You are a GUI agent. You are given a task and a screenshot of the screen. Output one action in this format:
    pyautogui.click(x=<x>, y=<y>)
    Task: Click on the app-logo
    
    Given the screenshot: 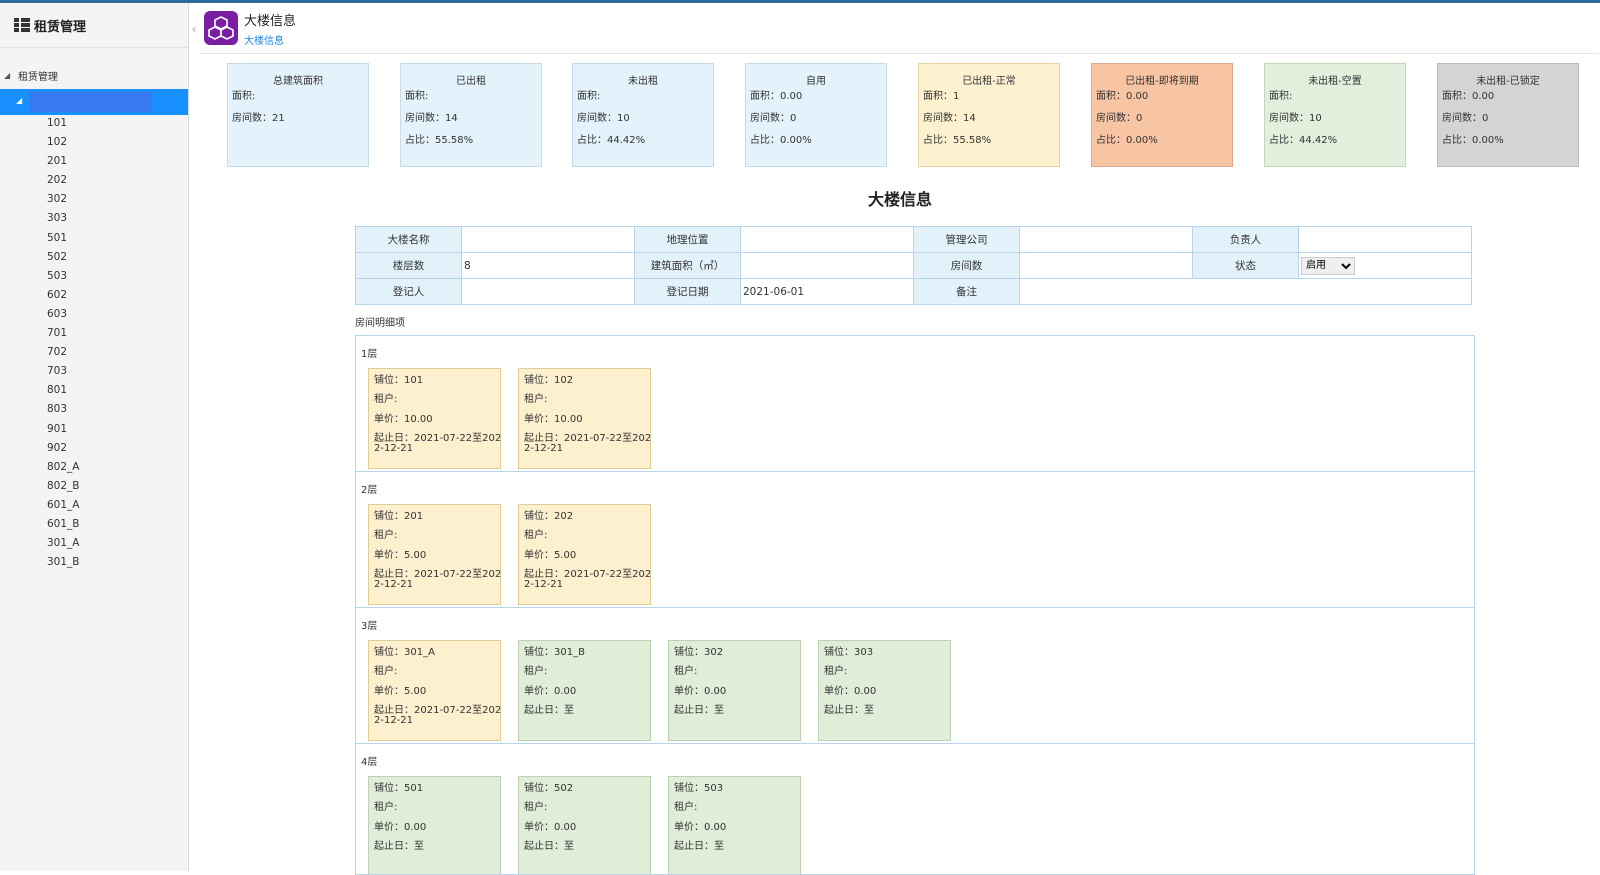 What is the action you would take?
    pyautogui.click(x=221, y=28)
    